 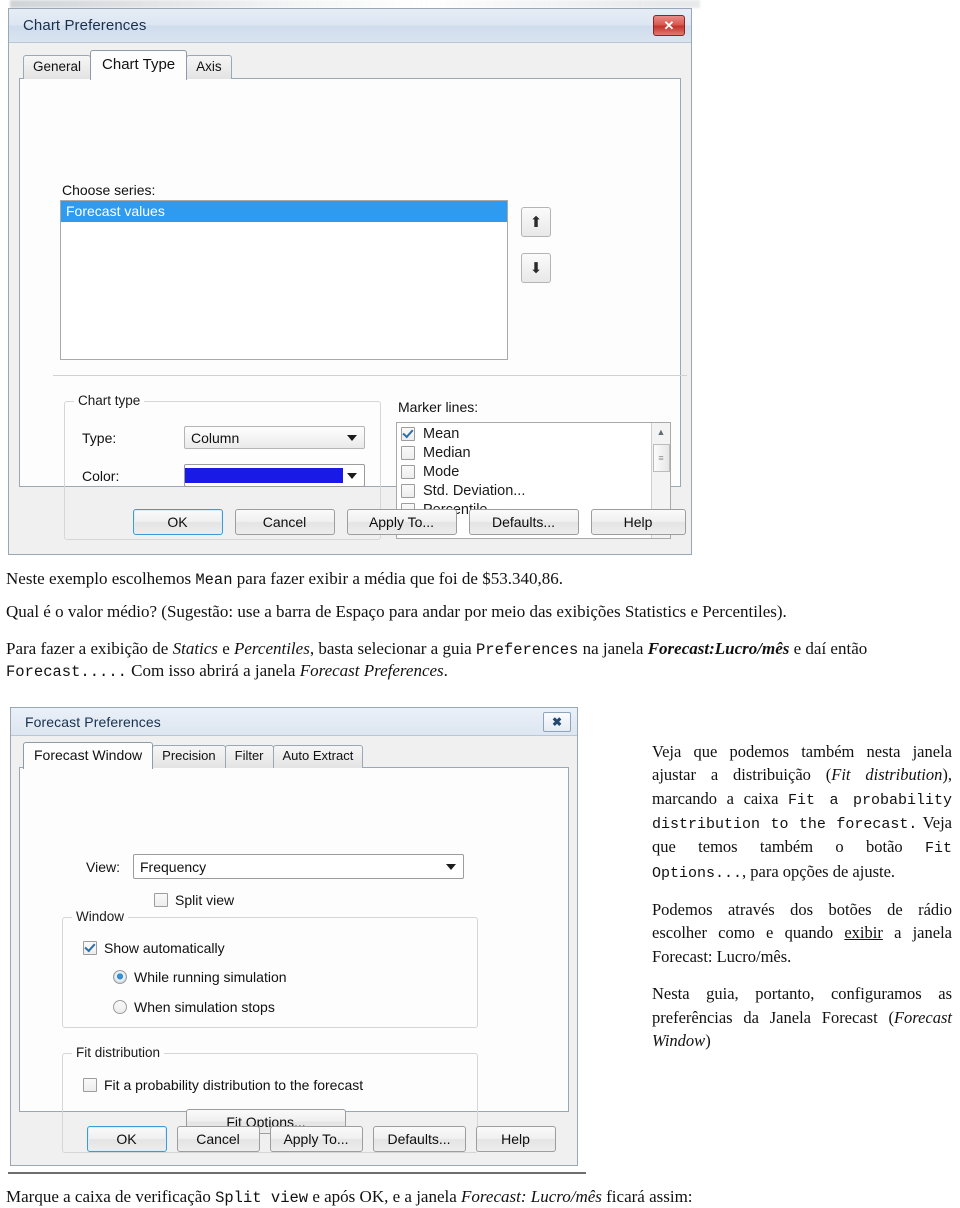 What do you see at coordinates (118, 1052) in the screenshot?
I see `fit-distribution-group-title: Fit distribution` at bounding box center [118, 1052].